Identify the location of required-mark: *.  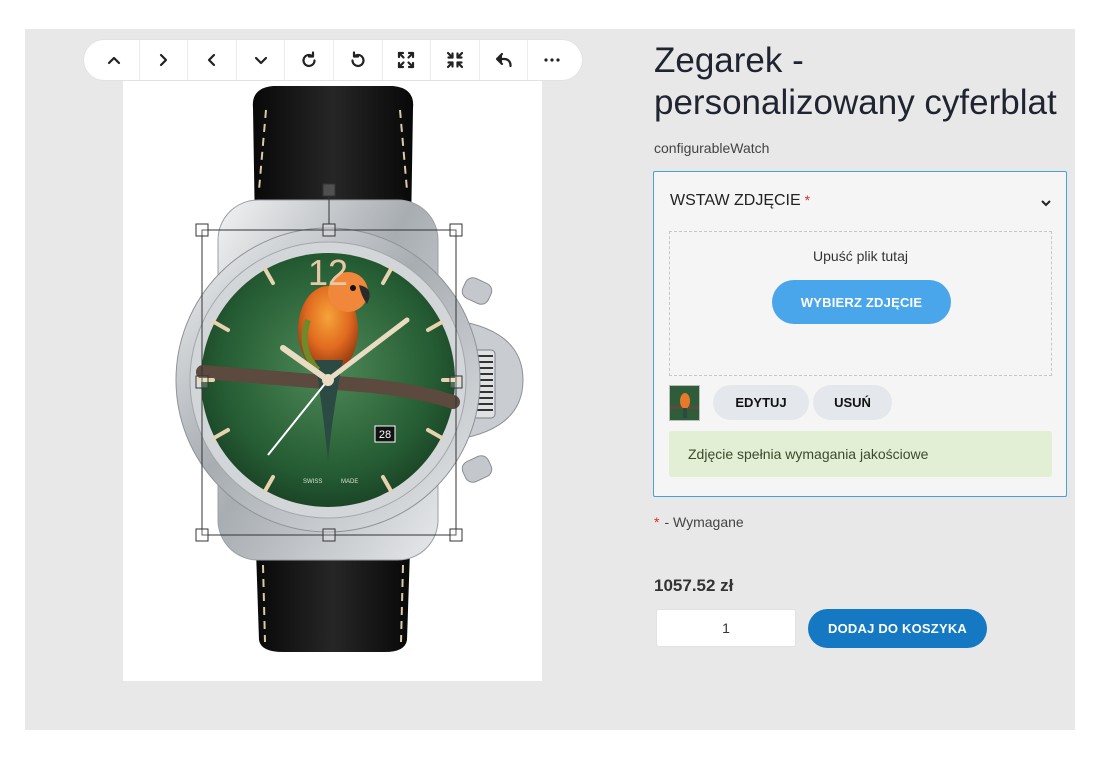
(807, 200).